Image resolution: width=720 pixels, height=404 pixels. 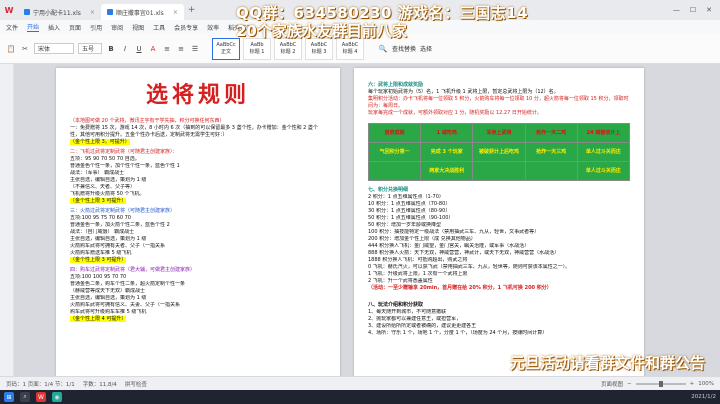 What do you see at coordinates (12, 27) in the screenshot?
I see `menu-file: 文件` at bounding box center [12, 27].